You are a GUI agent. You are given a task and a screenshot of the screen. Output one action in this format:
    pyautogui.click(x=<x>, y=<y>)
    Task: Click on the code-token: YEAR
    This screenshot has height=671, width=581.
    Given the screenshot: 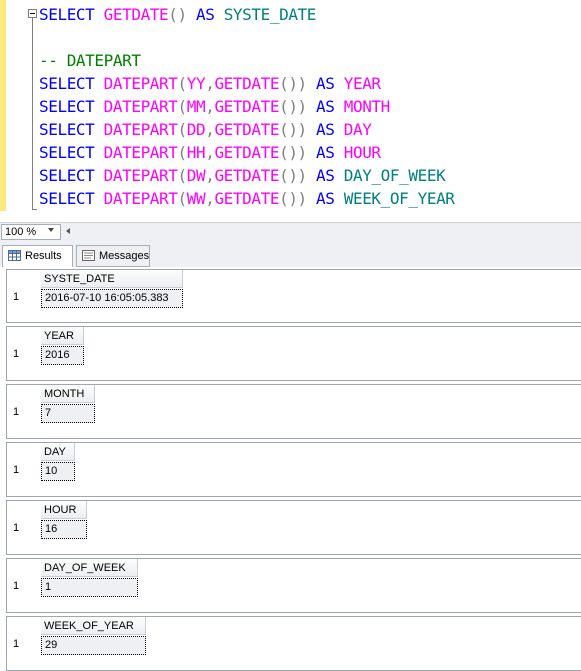 What is the action you would take?
    pyautogui.click(x=362, y=83)
    